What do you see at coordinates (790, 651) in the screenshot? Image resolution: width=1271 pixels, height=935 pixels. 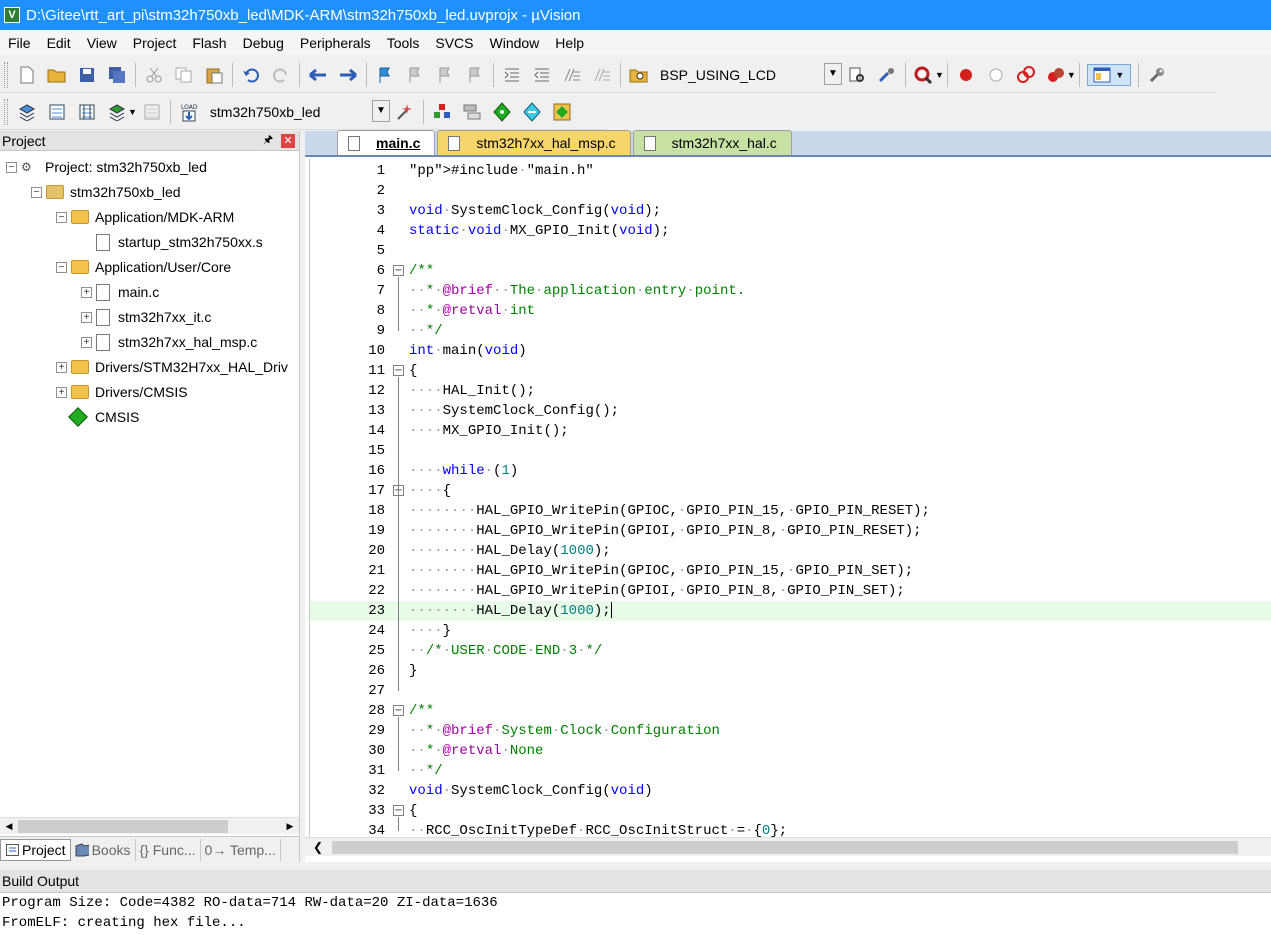 I see `code-line: 25 ··/*·USER·CODE·END·3·*/` at bounding box center [790, 651].